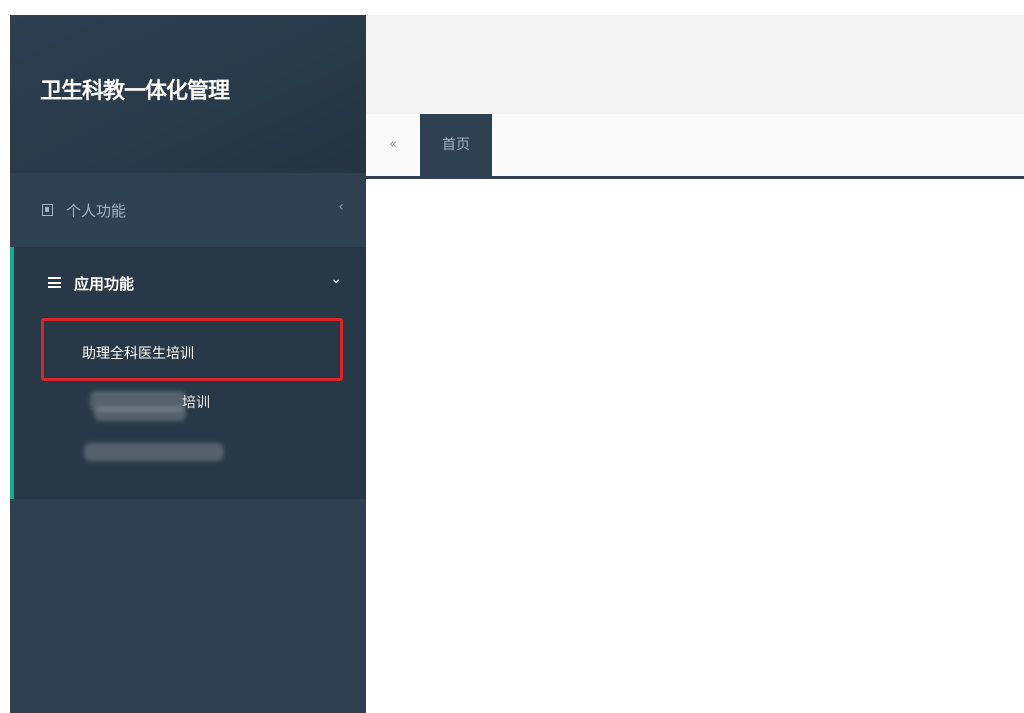 This screenshot has width=1024, height=713. I want to click on sidebar-item-label: 应用功能, so click(104, 284).